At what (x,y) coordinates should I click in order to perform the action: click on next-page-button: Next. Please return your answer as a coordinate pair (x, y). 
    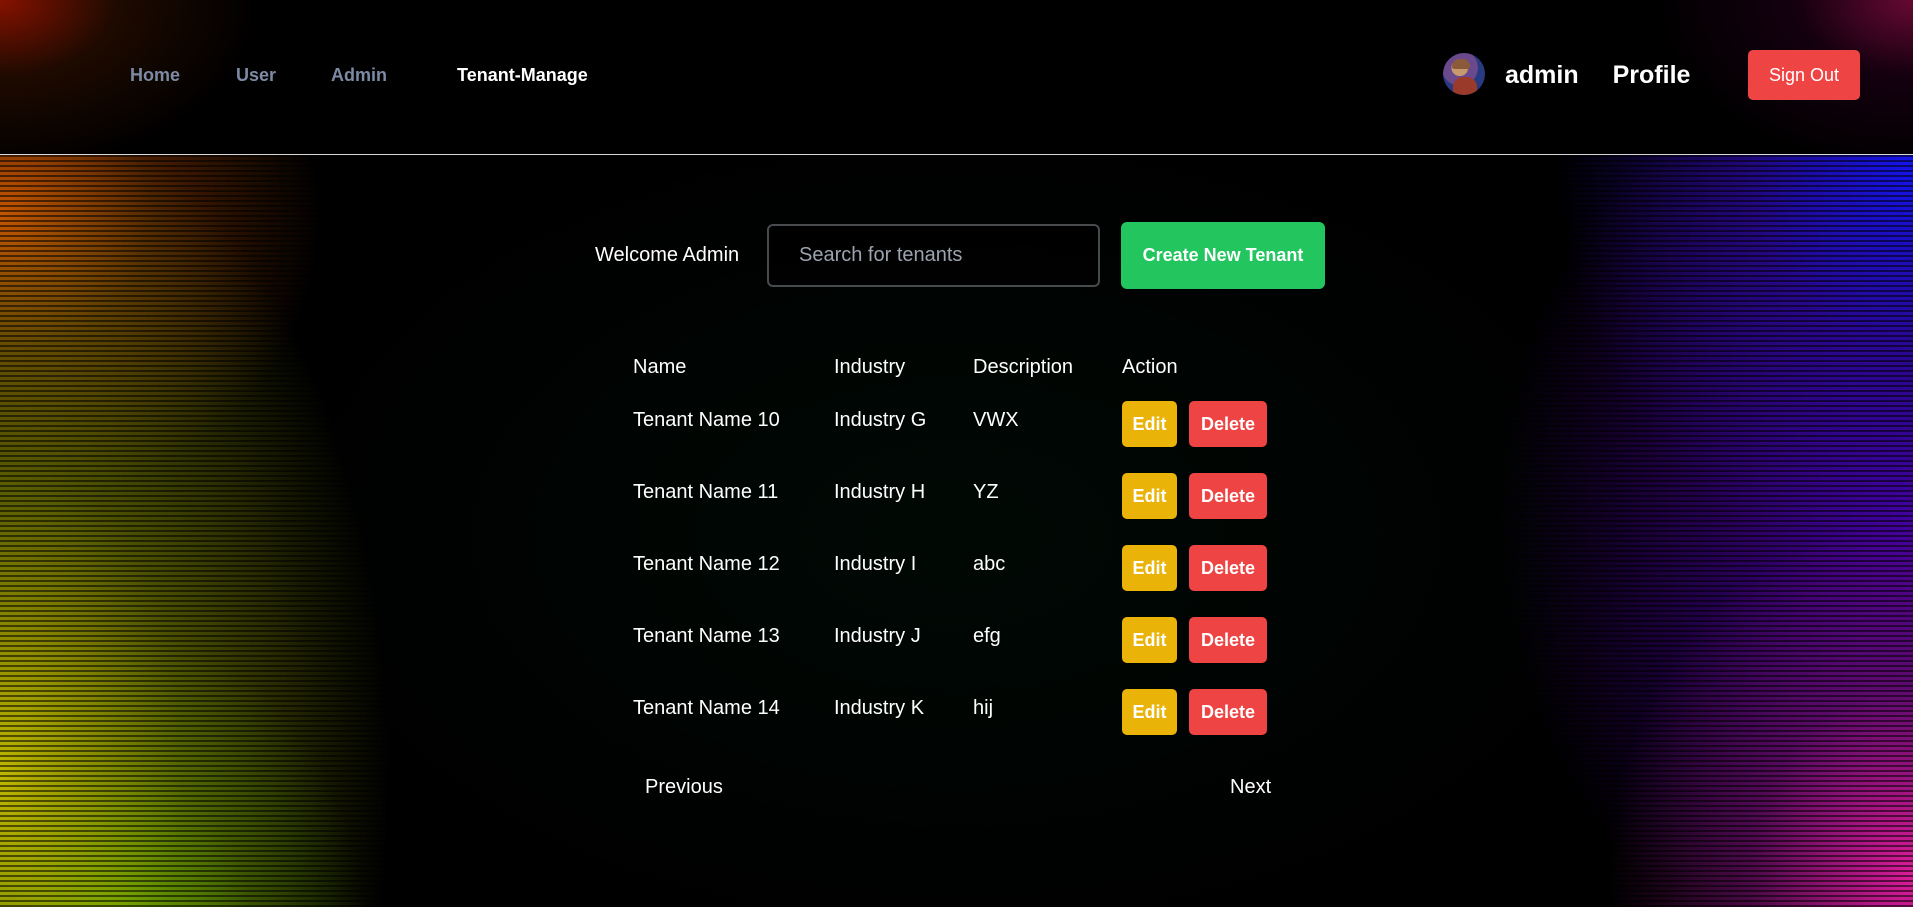
    Looking at the image, I should click on (1250, 787).